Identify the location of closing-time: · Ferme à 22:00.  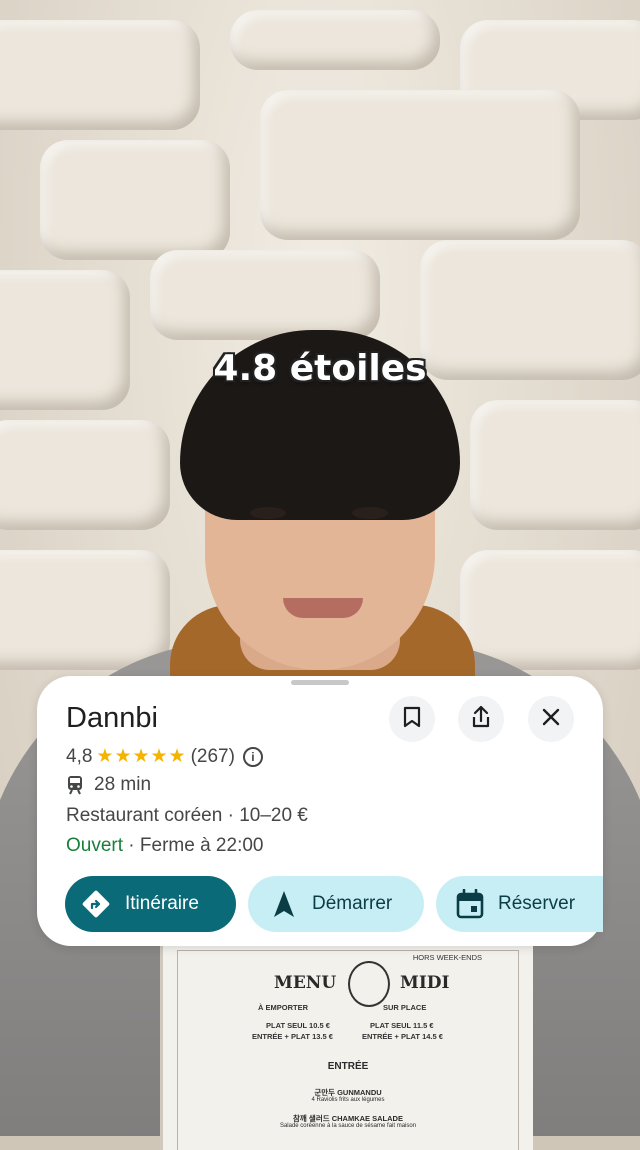
(193, 845).